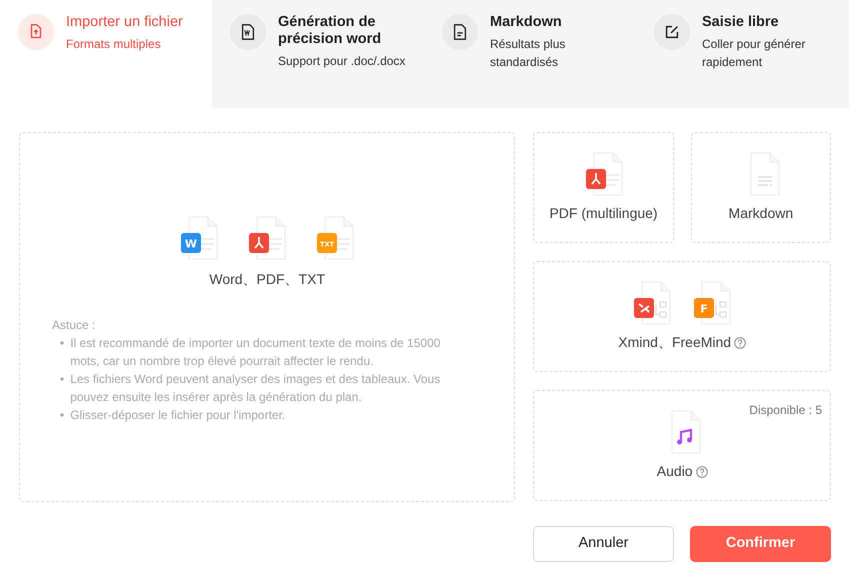  I want to click on card-label: Markdown, so click(761, 213).